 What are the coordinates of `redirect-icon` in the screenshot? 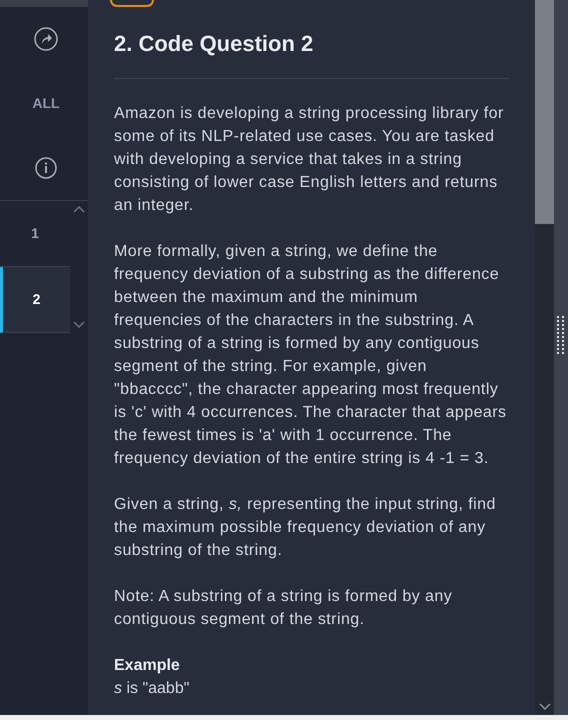 It's located at (46, 39).